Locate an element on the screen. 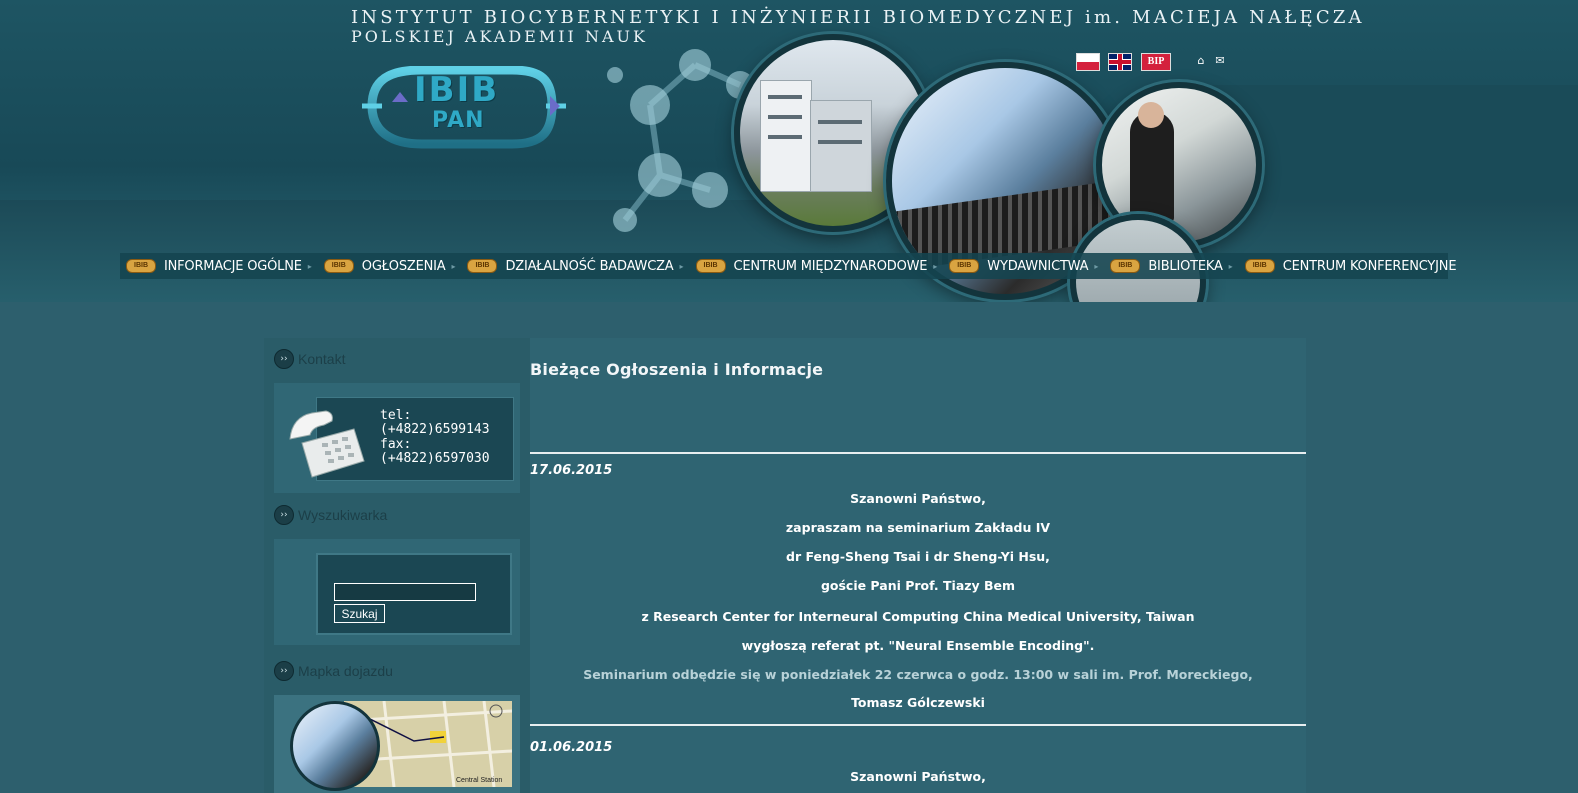  section-label: Mapka dojazdu is located at coordinates (345, 671).